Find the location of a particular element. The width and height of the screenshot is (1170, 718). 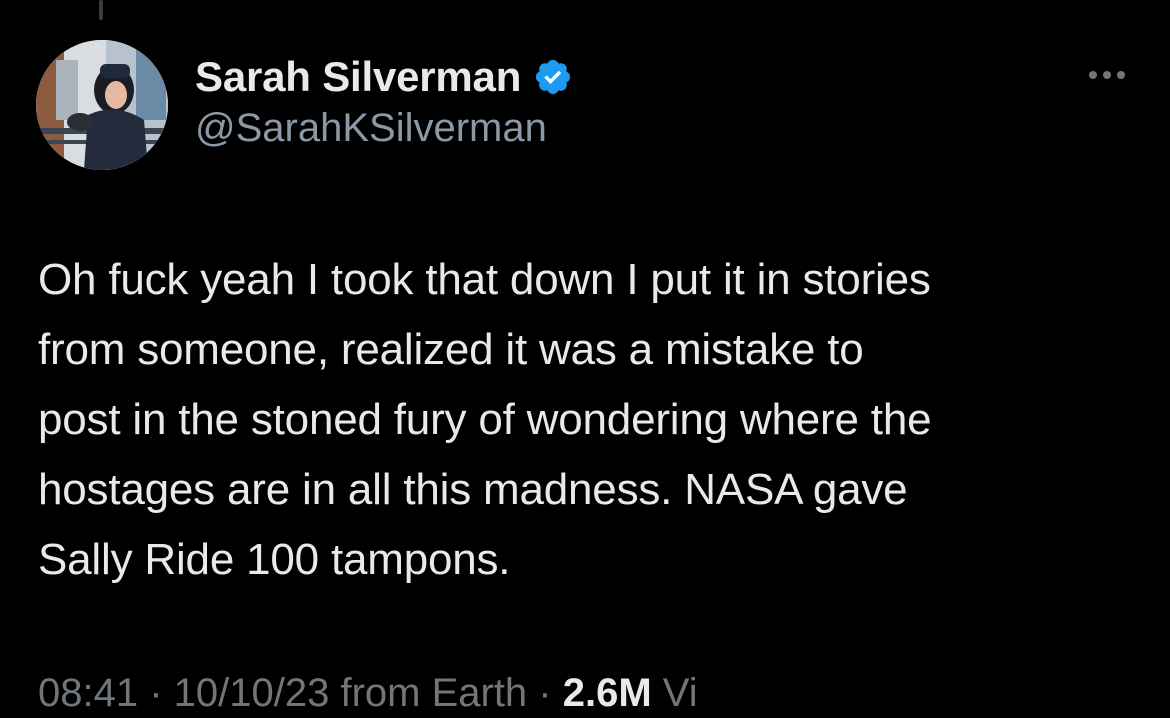

avatar-image is located at coordinates (102, 105).